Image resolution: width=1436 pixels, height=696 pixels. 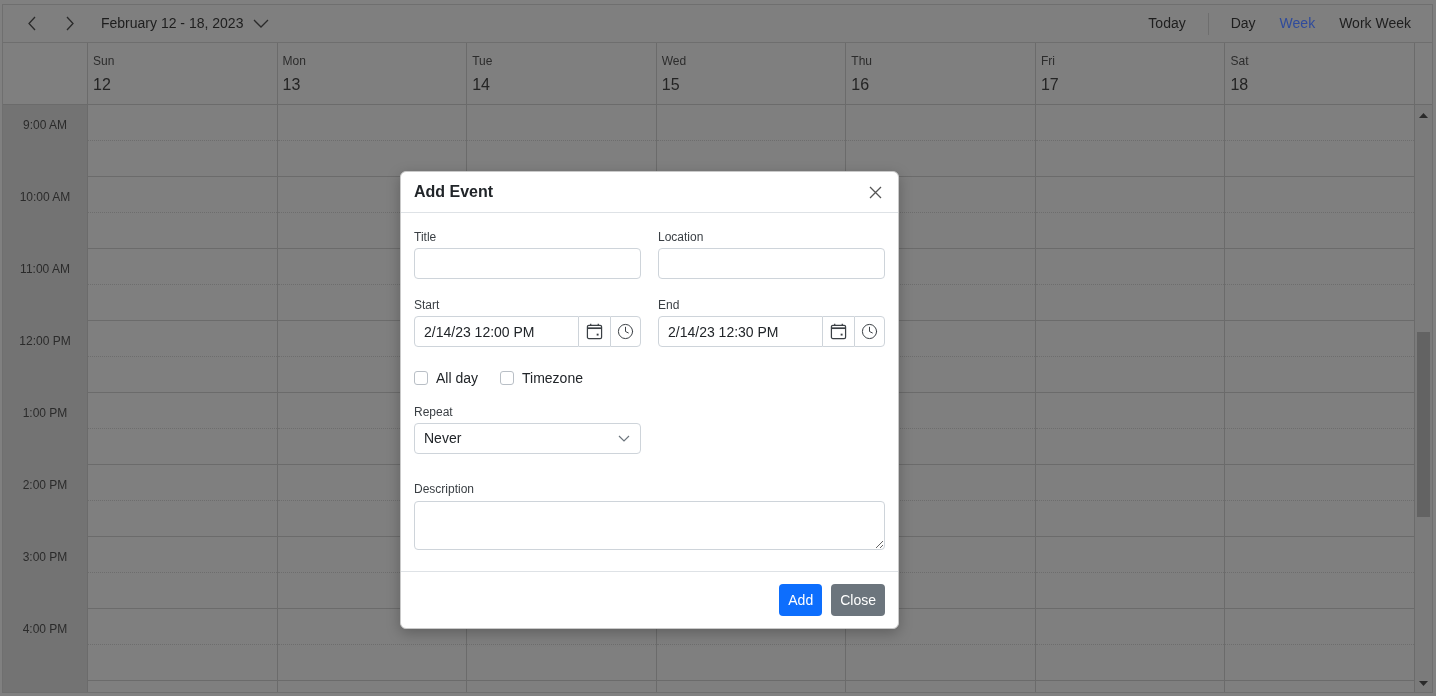 What do you see at coordinates (45, 413) in the screenshot?
I see `time-label: 1:00 PM` at bounding box center [45, 413].